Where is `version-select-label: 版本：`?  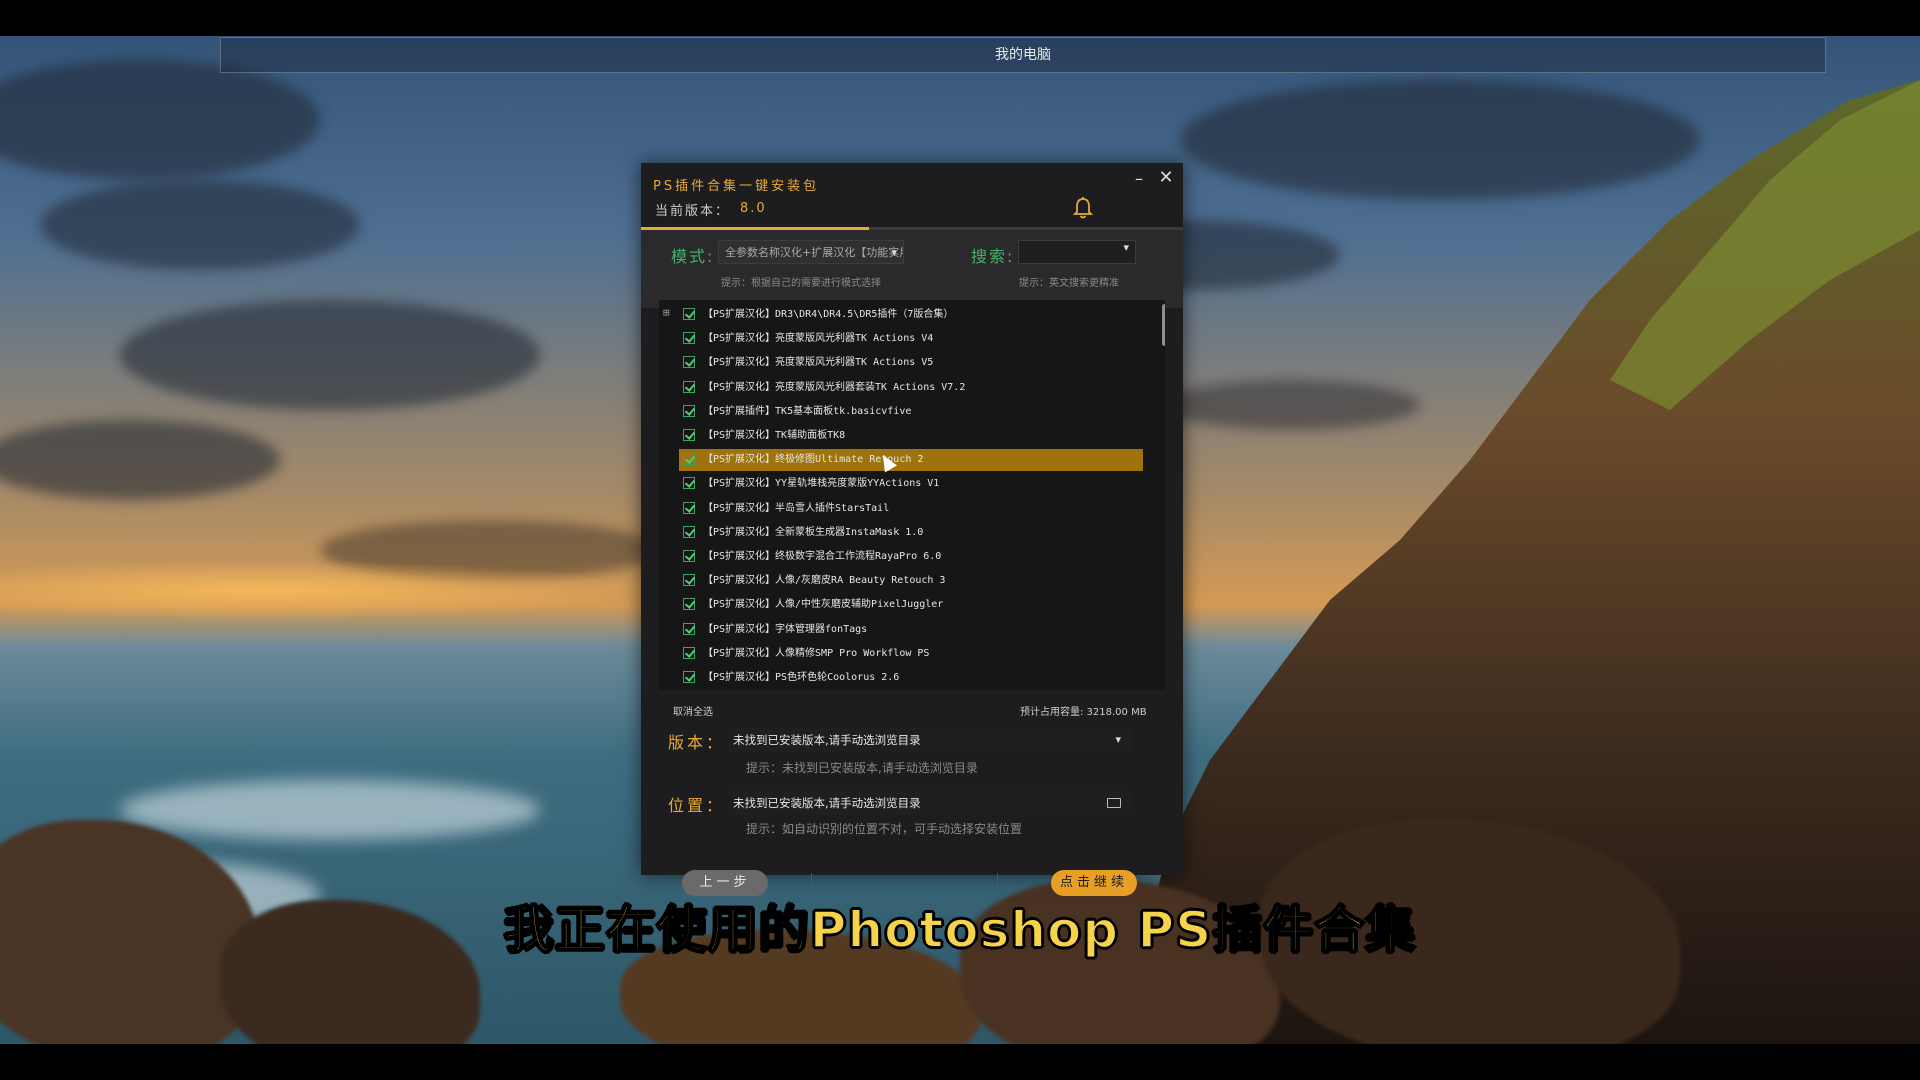
version-select-label: 版本： is located at coordinates (697, 742).